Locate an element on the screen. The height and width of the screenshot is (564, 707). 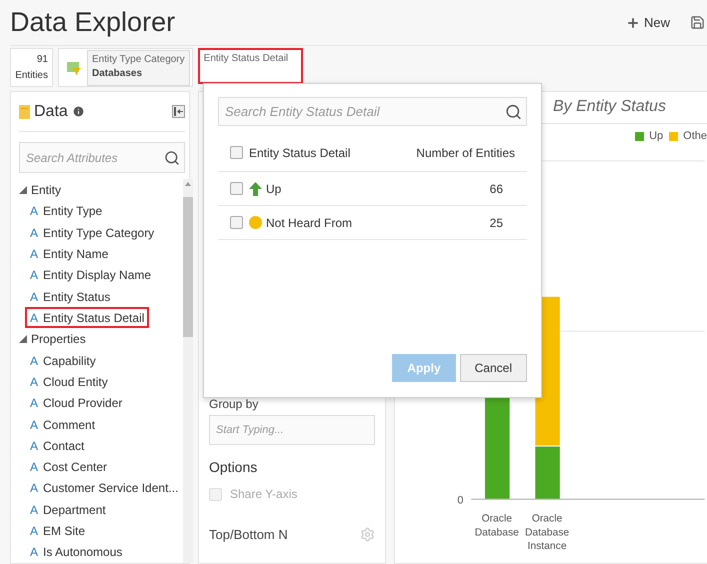
collapse-panel-icon is located at coordinates (178, 111).